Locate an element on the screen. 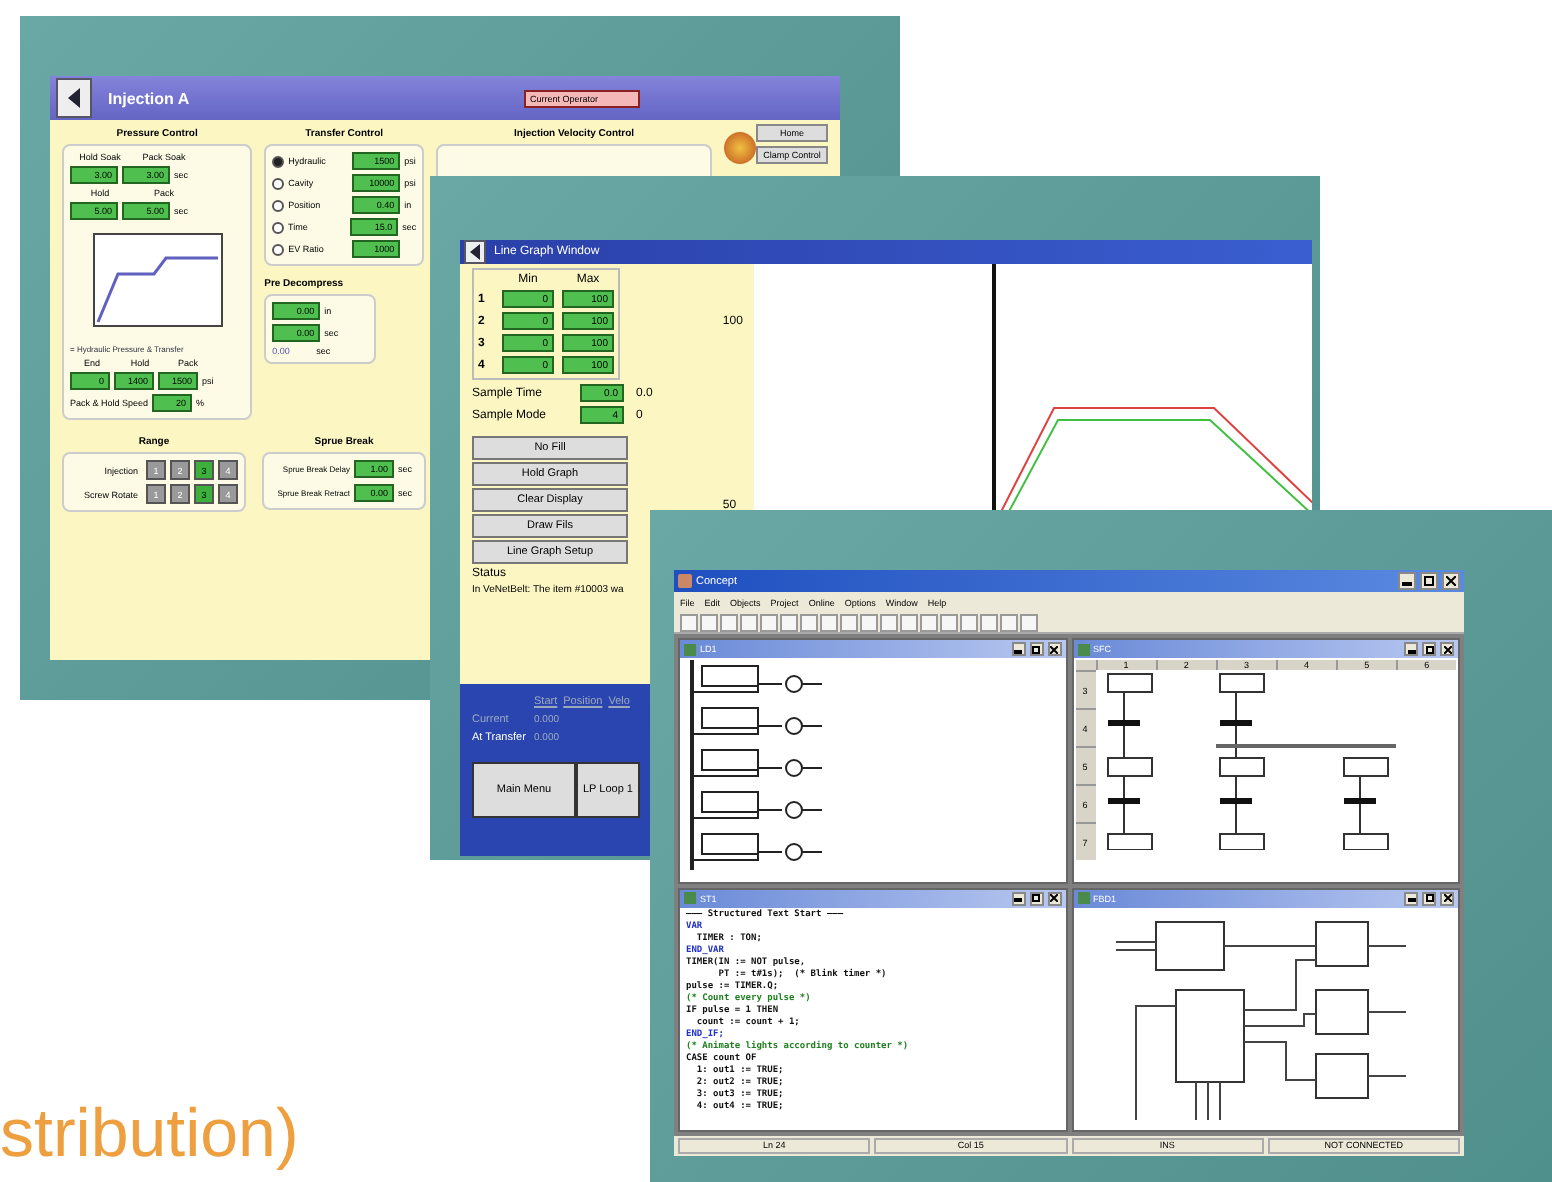  window-title: Injection A is located at coordinates (150, 98).